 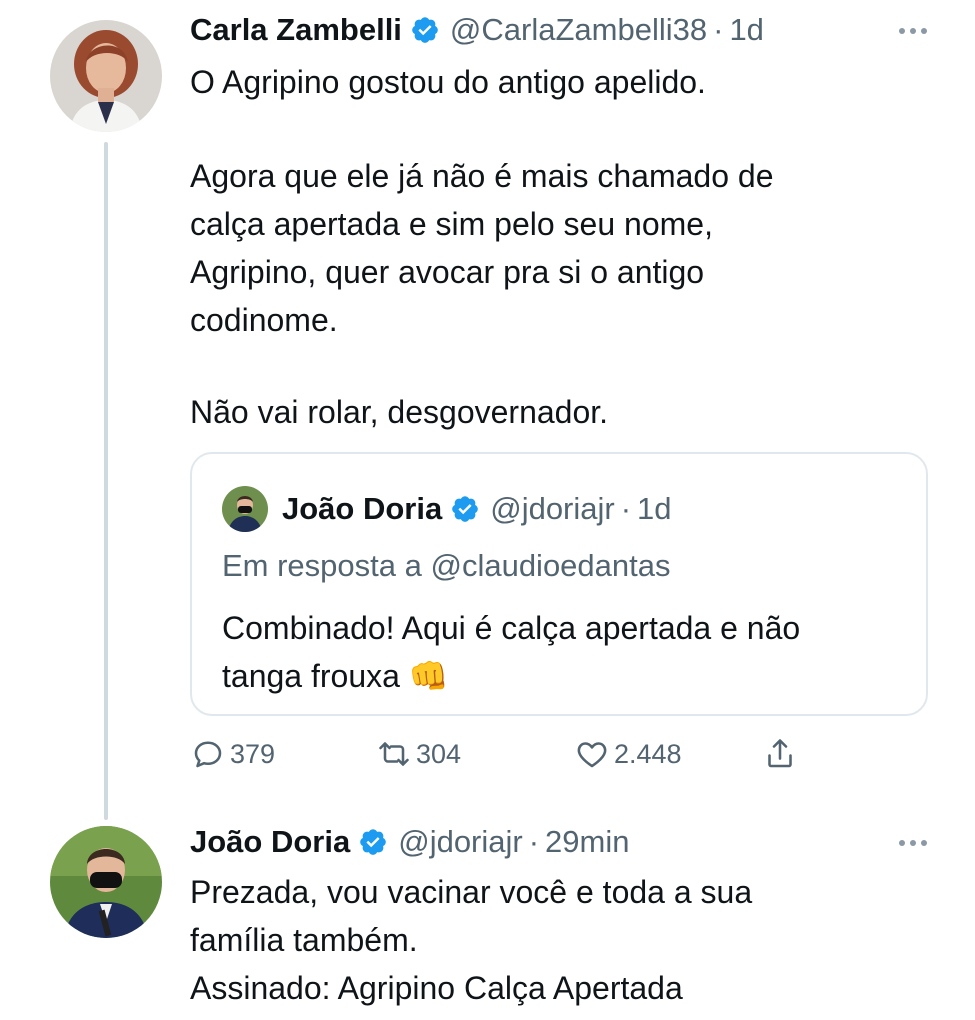 What do you see at coordinates (746, 30) in the screenshot?
I see `tweet-time: 1d` at bounding box center [746, 30].